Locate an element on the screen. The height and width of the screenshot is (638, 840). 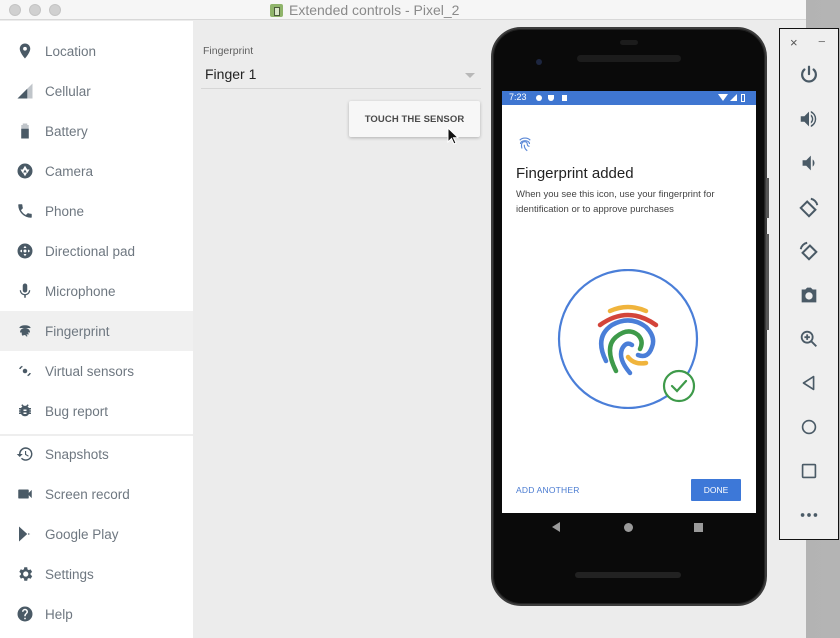
back-button is located at coordinates (809, 383).